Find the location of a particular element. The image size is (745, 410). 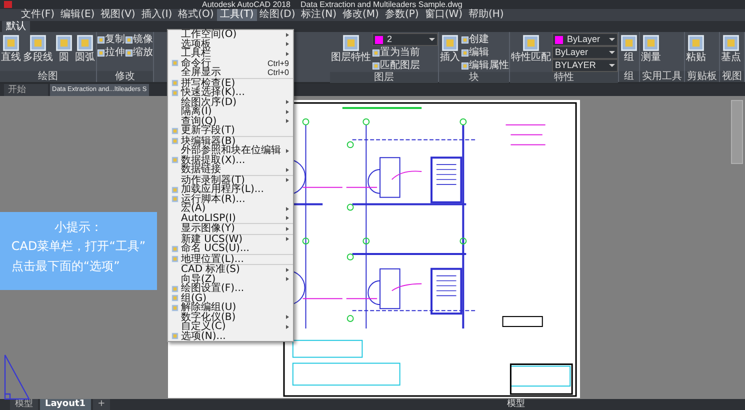

menu-bar-item: 帮助(H) is located at coordinates (486, 15).